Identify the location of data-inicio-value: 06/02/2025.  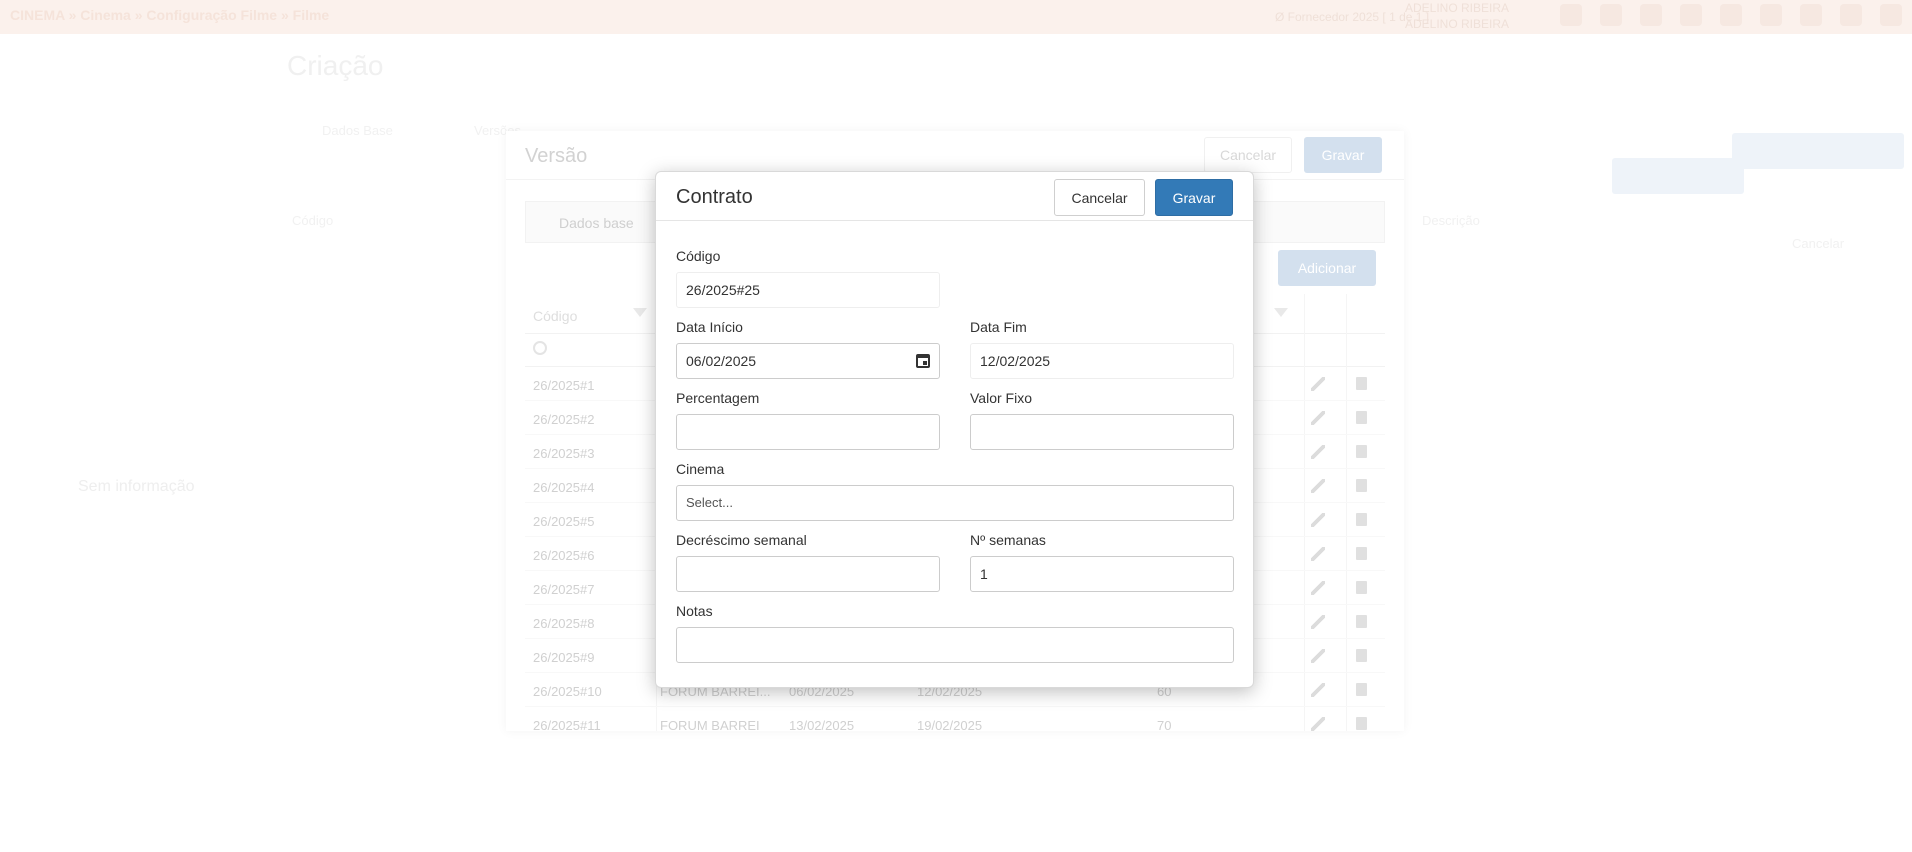
(721, 361).